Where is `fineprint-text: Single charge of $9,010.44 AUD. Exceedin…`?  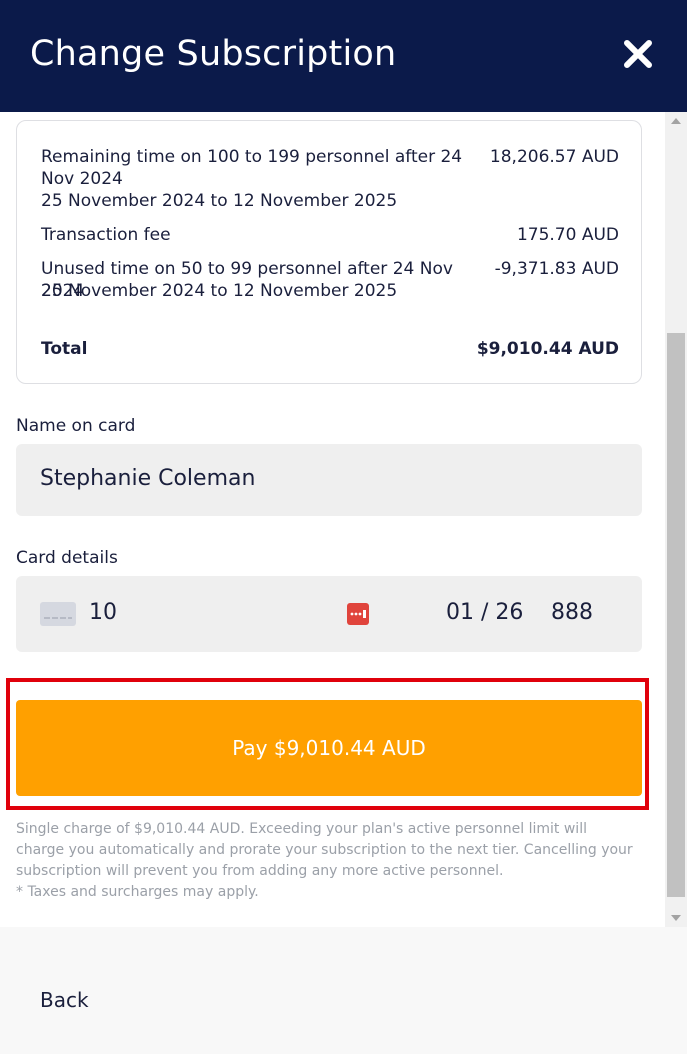
fineprint-text: Single charge of $9,010.44 AUD. Exceedin… is located at coordinates (324, 850).